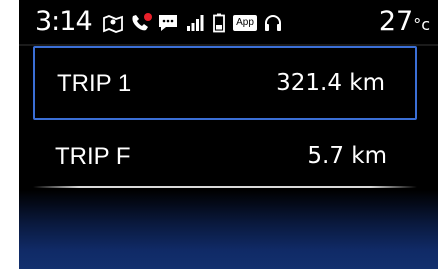 Image resolution: width=448 pixels, height=269 pixels. I want to click on signal-strength-icon, so click(195, 23).